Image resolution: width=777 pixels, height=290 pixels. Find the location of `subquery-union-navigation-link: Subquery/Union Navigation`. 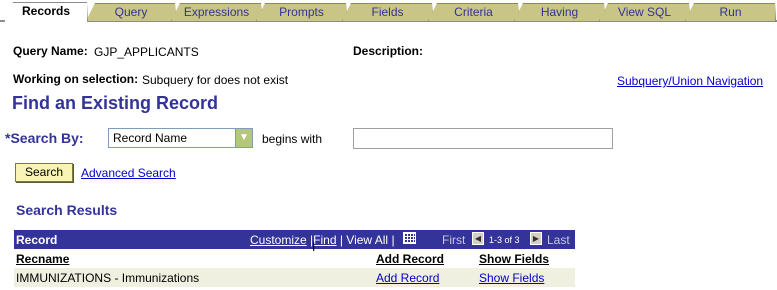

subquery-union-navigation-link: Subquery/Union Navigation is located at coordinates (690, 81).